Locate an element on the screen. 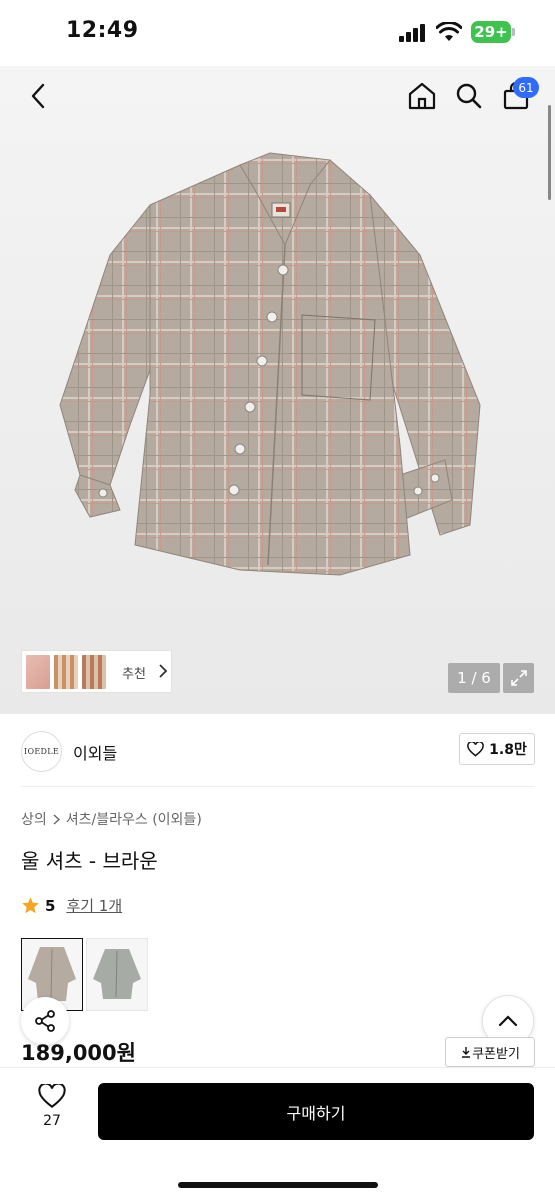 The width and height of the screenshot is (555, 1200). divider is located at coordinates (278, 786).